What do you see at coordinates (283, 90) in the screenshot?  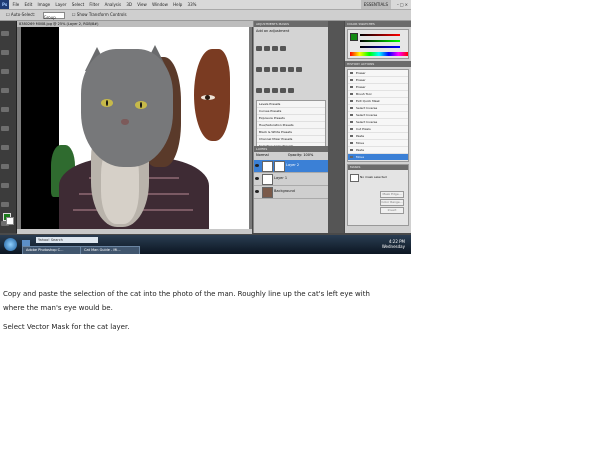 I see `gradient-map-icon` at bounding box center [283, 90].